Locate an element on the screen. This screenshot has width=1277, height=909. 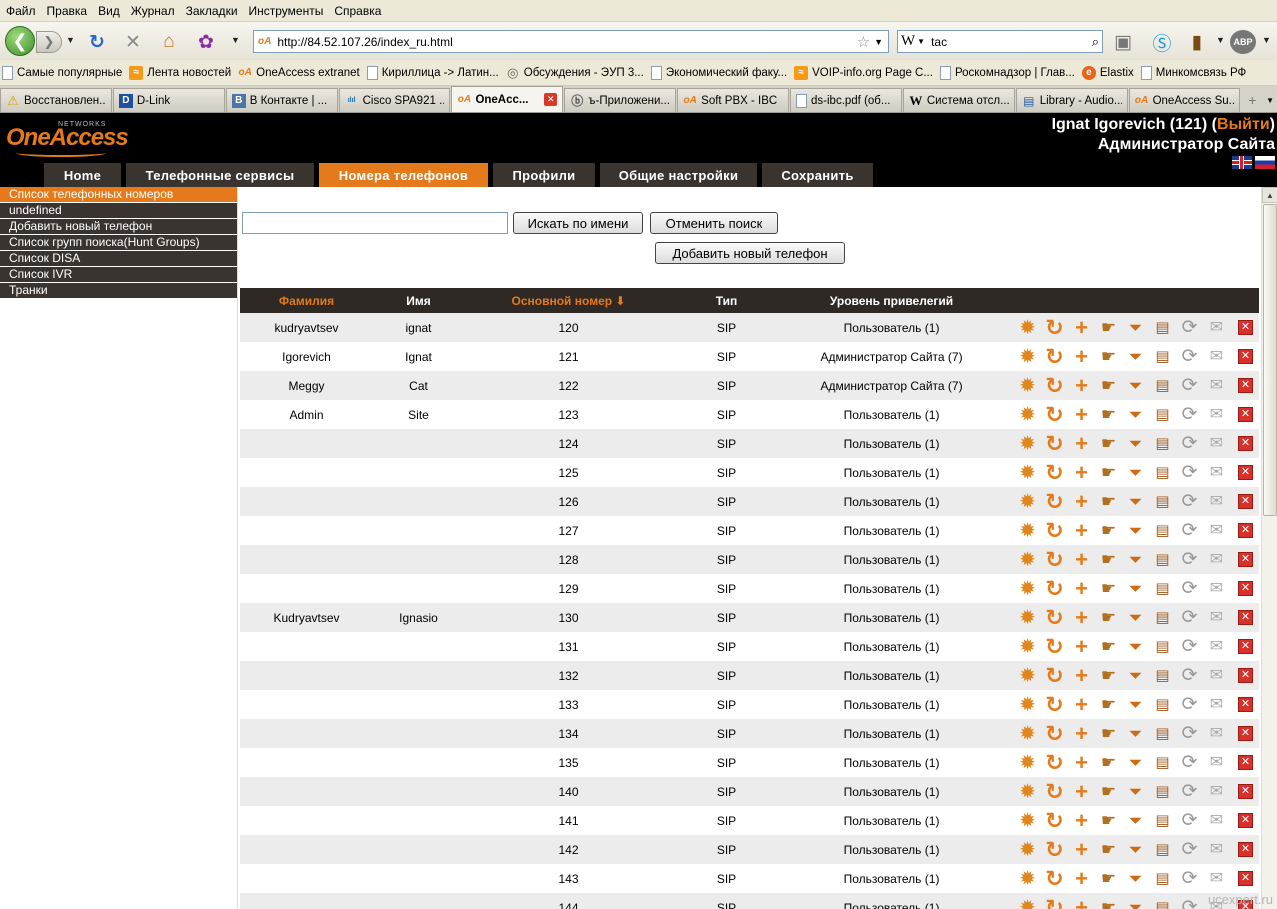
nav-phone-services: Телефонные сервисы is located at coordinates (220, 175).